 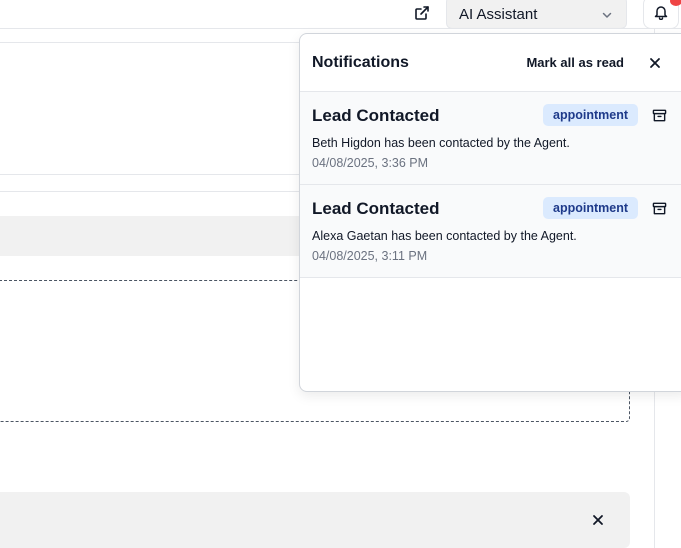 I want to click on unread-indicator, so click(x=675, y=3).